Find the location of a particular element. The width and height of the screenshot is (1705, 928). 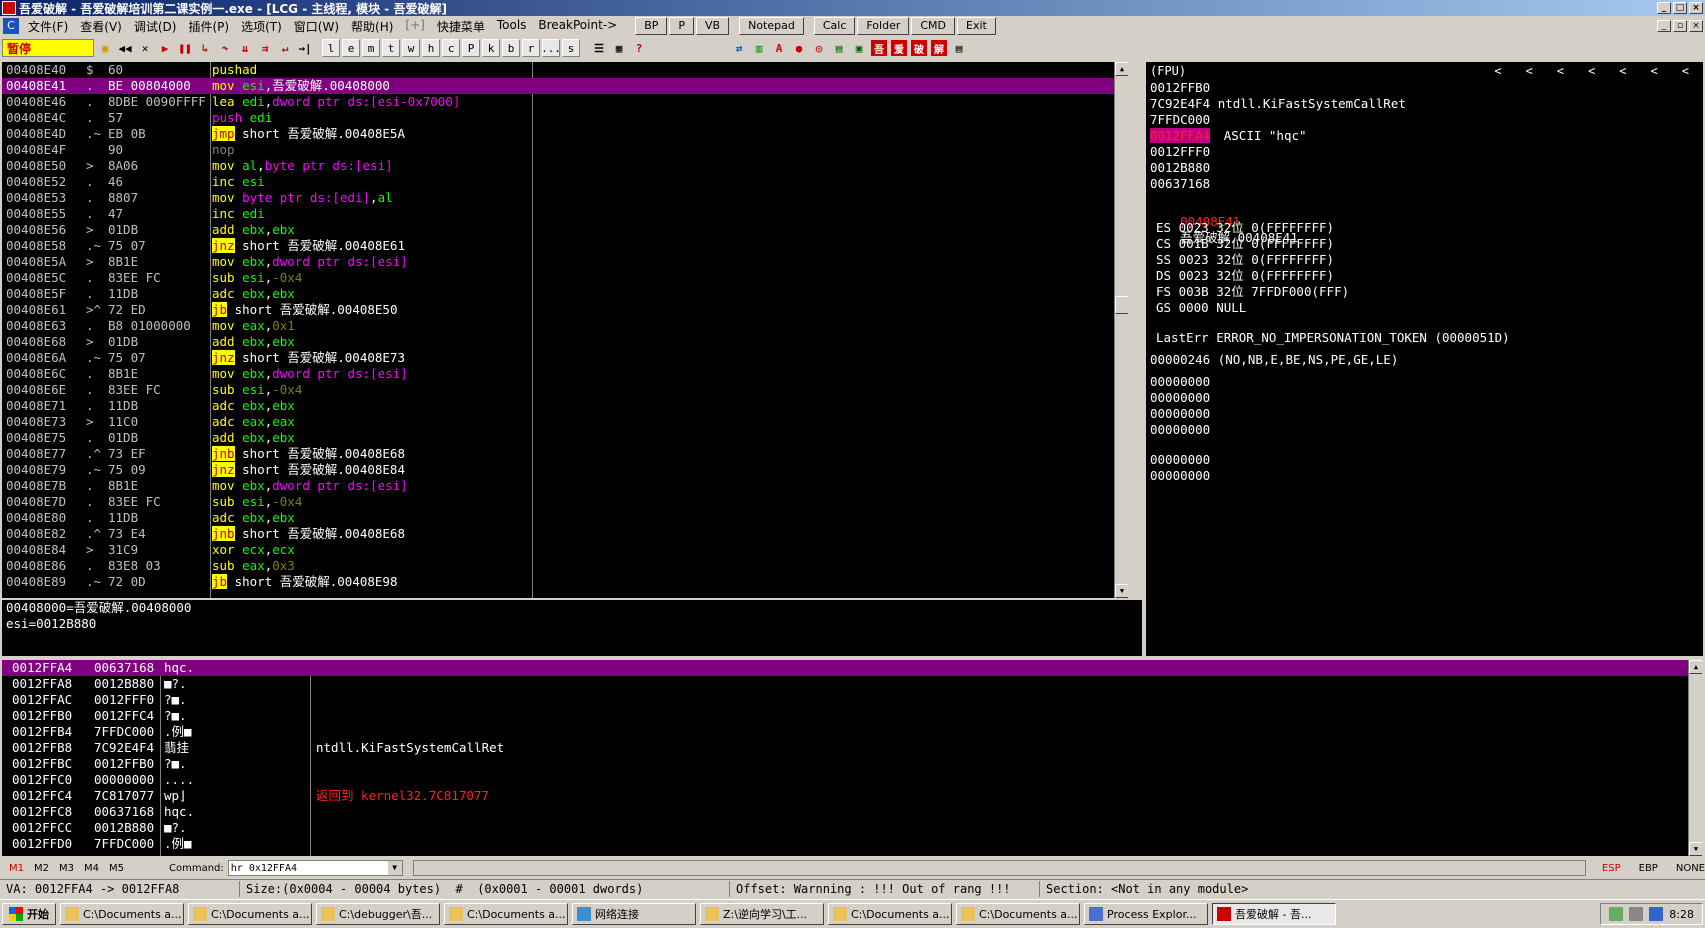

window-icon: ▣ is located at coordinates (859, 48).